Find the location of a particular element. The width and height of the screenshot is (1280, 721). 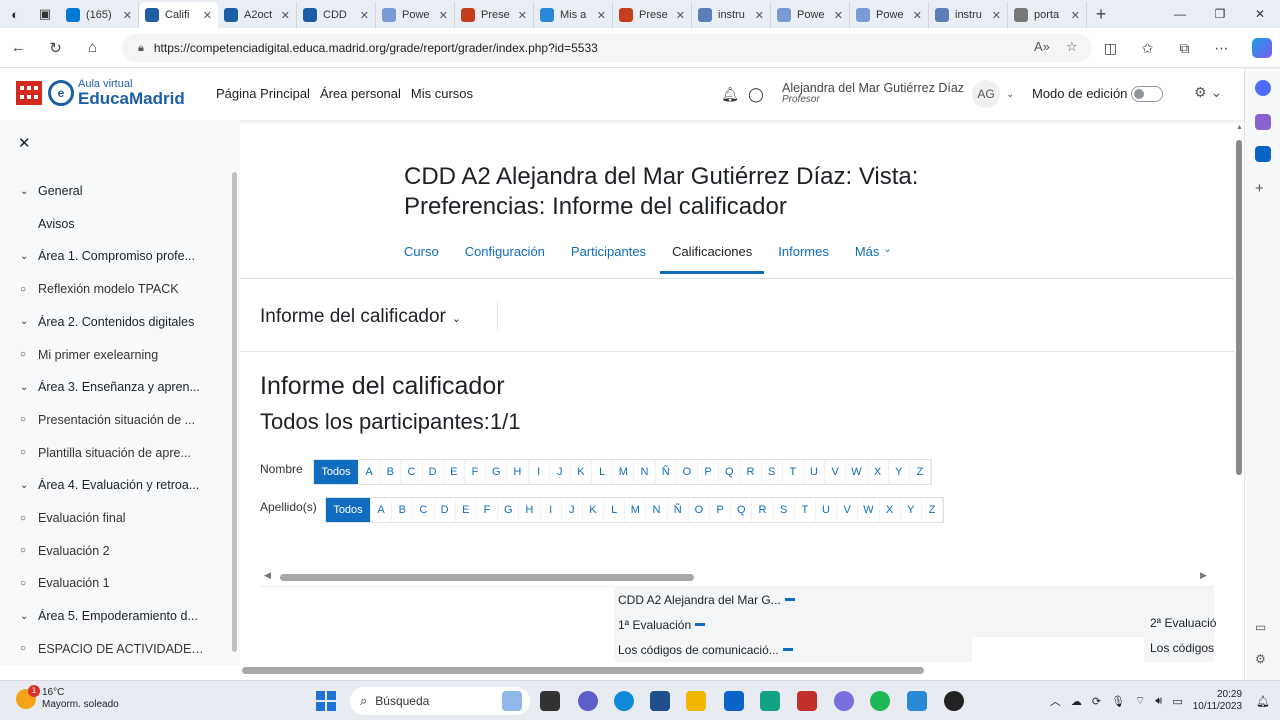

tab-0: Curso is located at coordinates (421, 251).